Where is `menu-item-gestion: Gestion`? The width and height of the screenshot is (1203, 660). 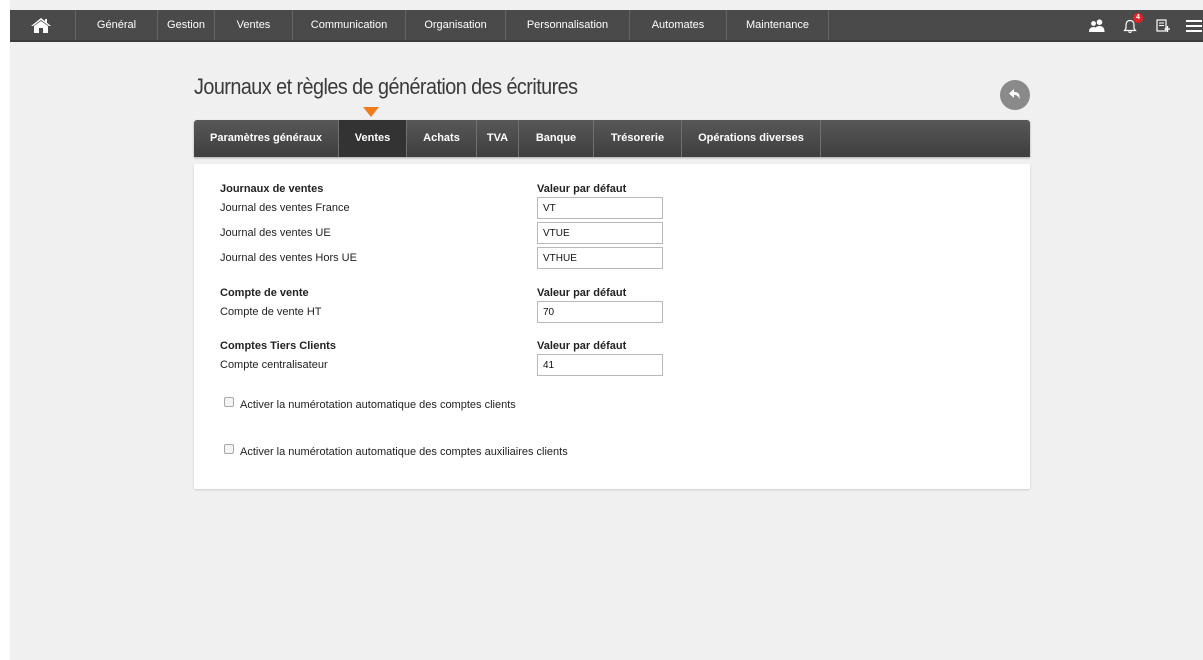
menu-item-gestion: Gestion is located at coordinates (186, 25).